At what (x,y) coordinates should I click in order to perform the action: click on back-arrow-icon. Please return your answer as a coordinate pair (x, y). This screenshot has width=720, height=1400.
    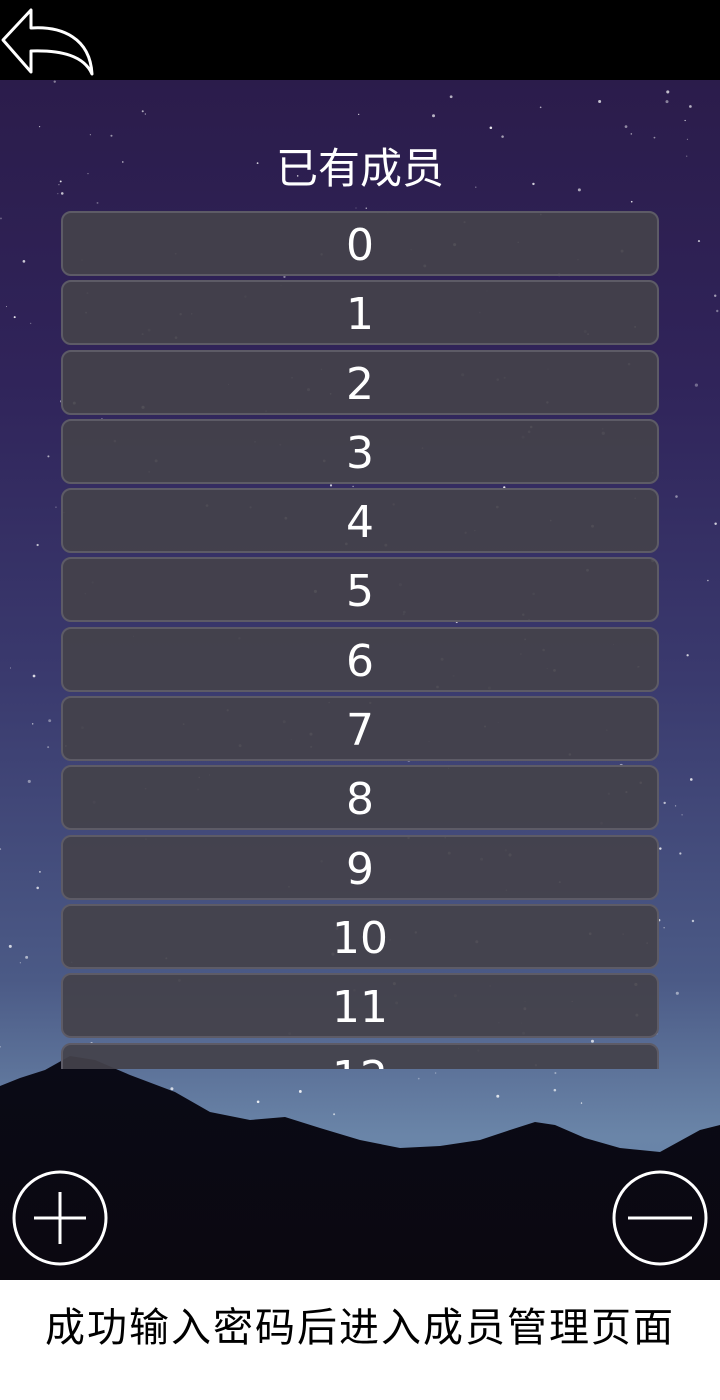
    Looking at the image, I should click on (47, 42).